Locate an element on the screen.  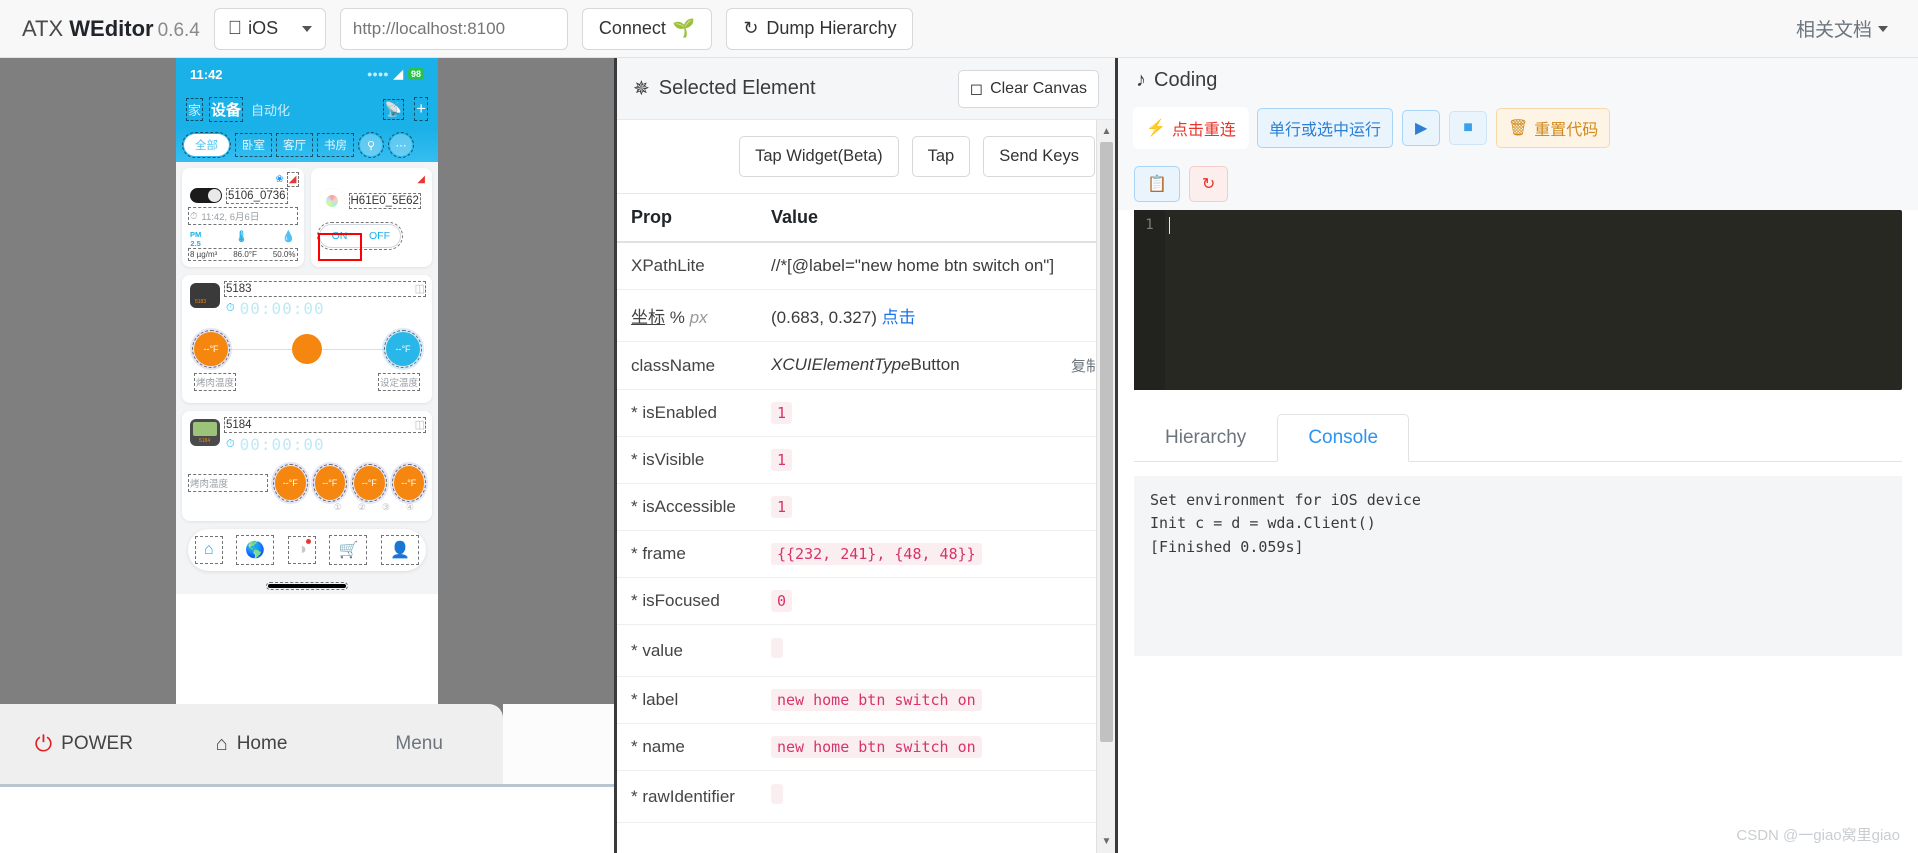
card2-status-icons: ◢ is located at coordinates (421, 179).